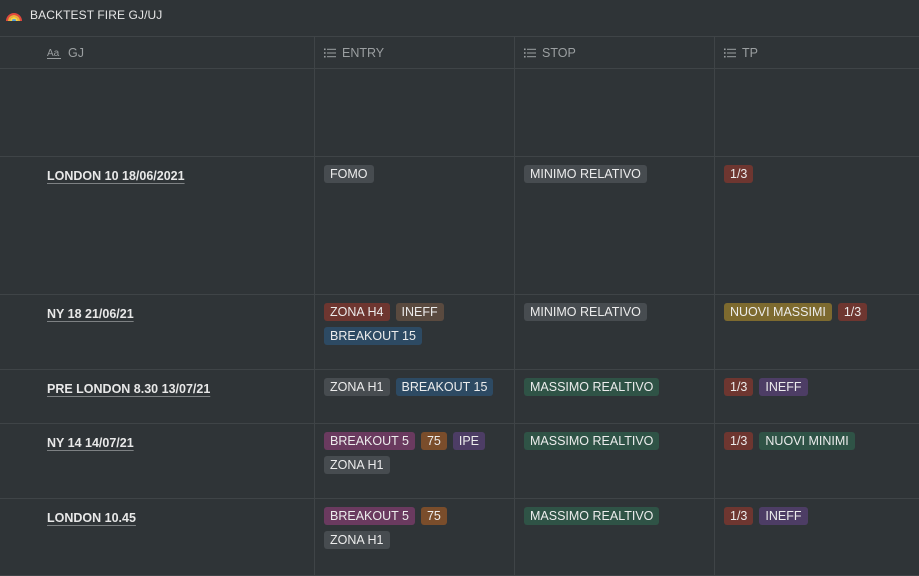 The image size is (919, 576). What do you see at coordinates (415, 528) in the screenshot?
I see `tag-list: BREAKOUT 5 75 ZONA H1` at bounding box center [415, 528].